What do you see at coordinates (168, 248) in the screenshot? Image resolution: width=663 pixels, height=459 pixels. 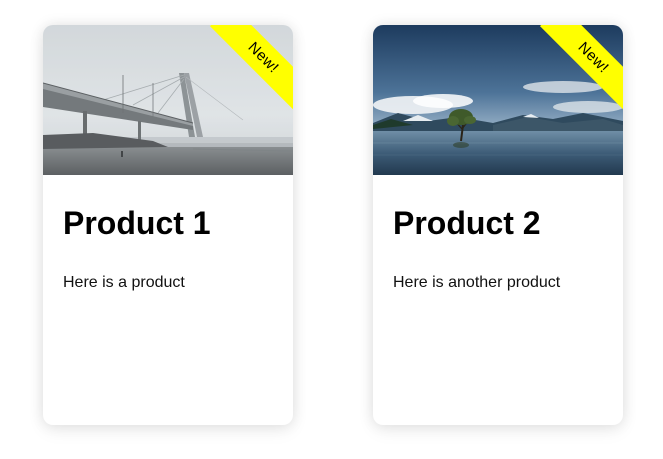 I see `card-content: Product 1 Here is a product` at bounding box center [168, 248].